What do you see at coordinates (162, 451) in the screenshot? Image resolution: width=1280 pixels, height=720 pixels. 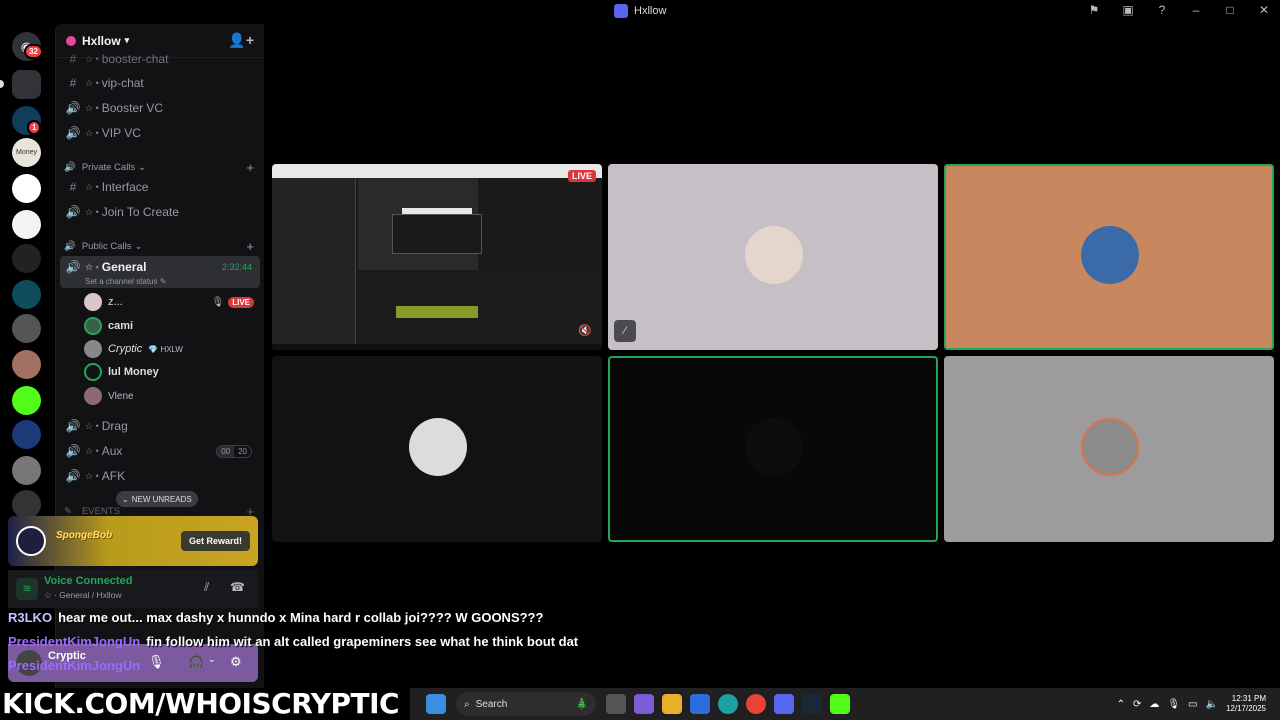 I see `channel-aux: 🔊 ☆ • Aux 00 20` at bounding box center [162, 451].